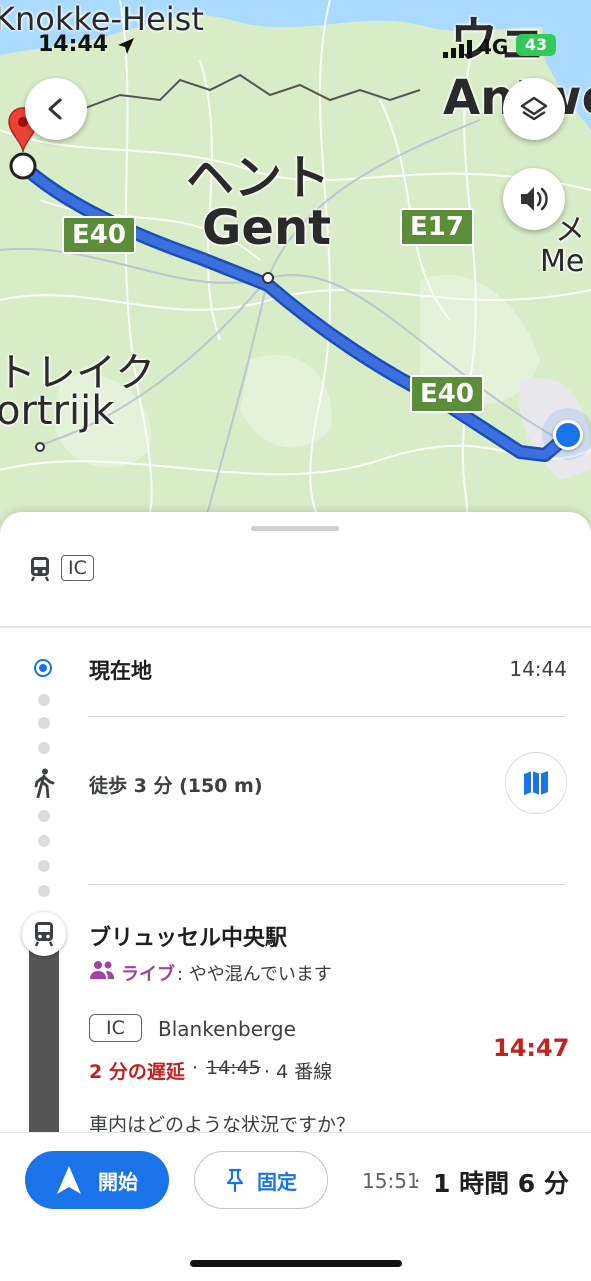  Describe the element at coordinates (235, 1180) in the screenshot. I see `pin-icon` at that location.